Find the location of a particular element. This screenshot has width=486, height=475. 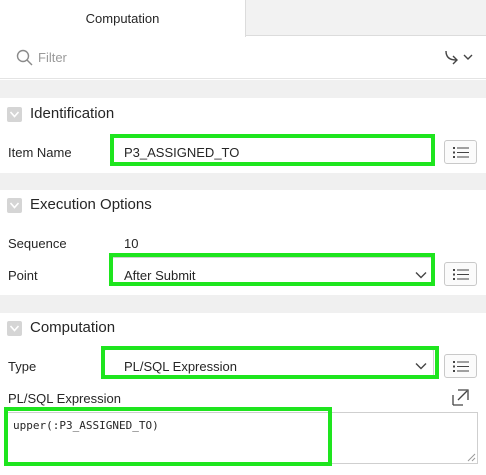

point-value: After Submit is located at coordinates (160, 275).